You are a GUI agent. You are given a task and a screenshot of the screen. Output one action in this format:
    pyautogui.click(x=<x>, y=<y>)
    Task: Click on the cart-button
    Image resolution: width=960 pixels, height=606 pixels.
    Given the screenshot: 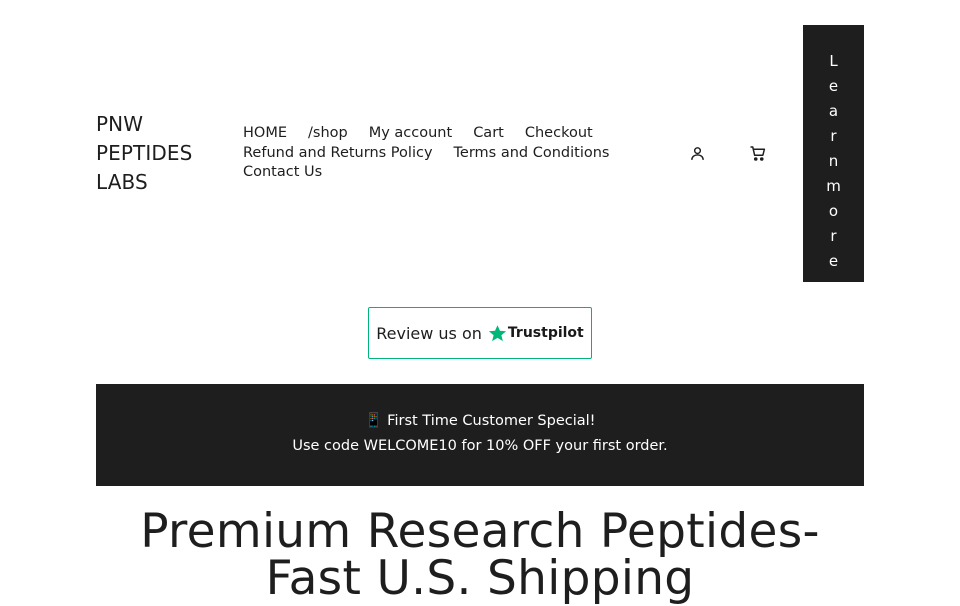 What is the action you would take?
    pyautogui.click(x=758, y=153)
    